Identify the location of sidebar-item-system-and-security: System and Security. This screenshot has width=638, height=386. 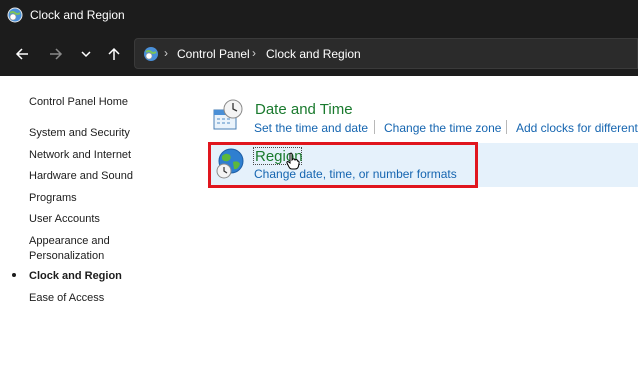
(79, 133).